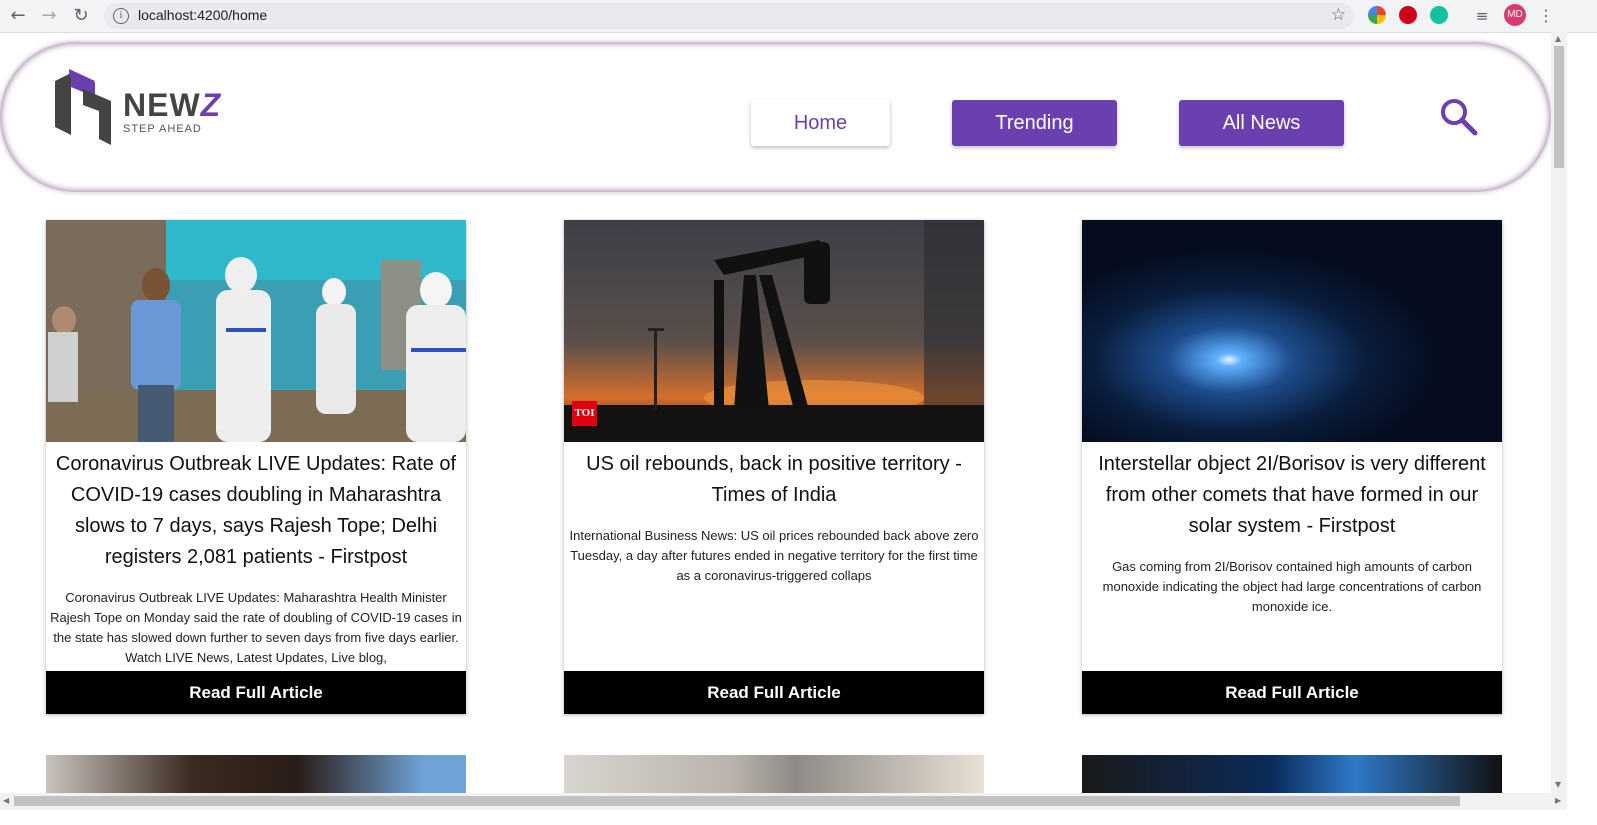  I want to click on horizontal-scrollbar: ◀ ▶, so click(783, 801).